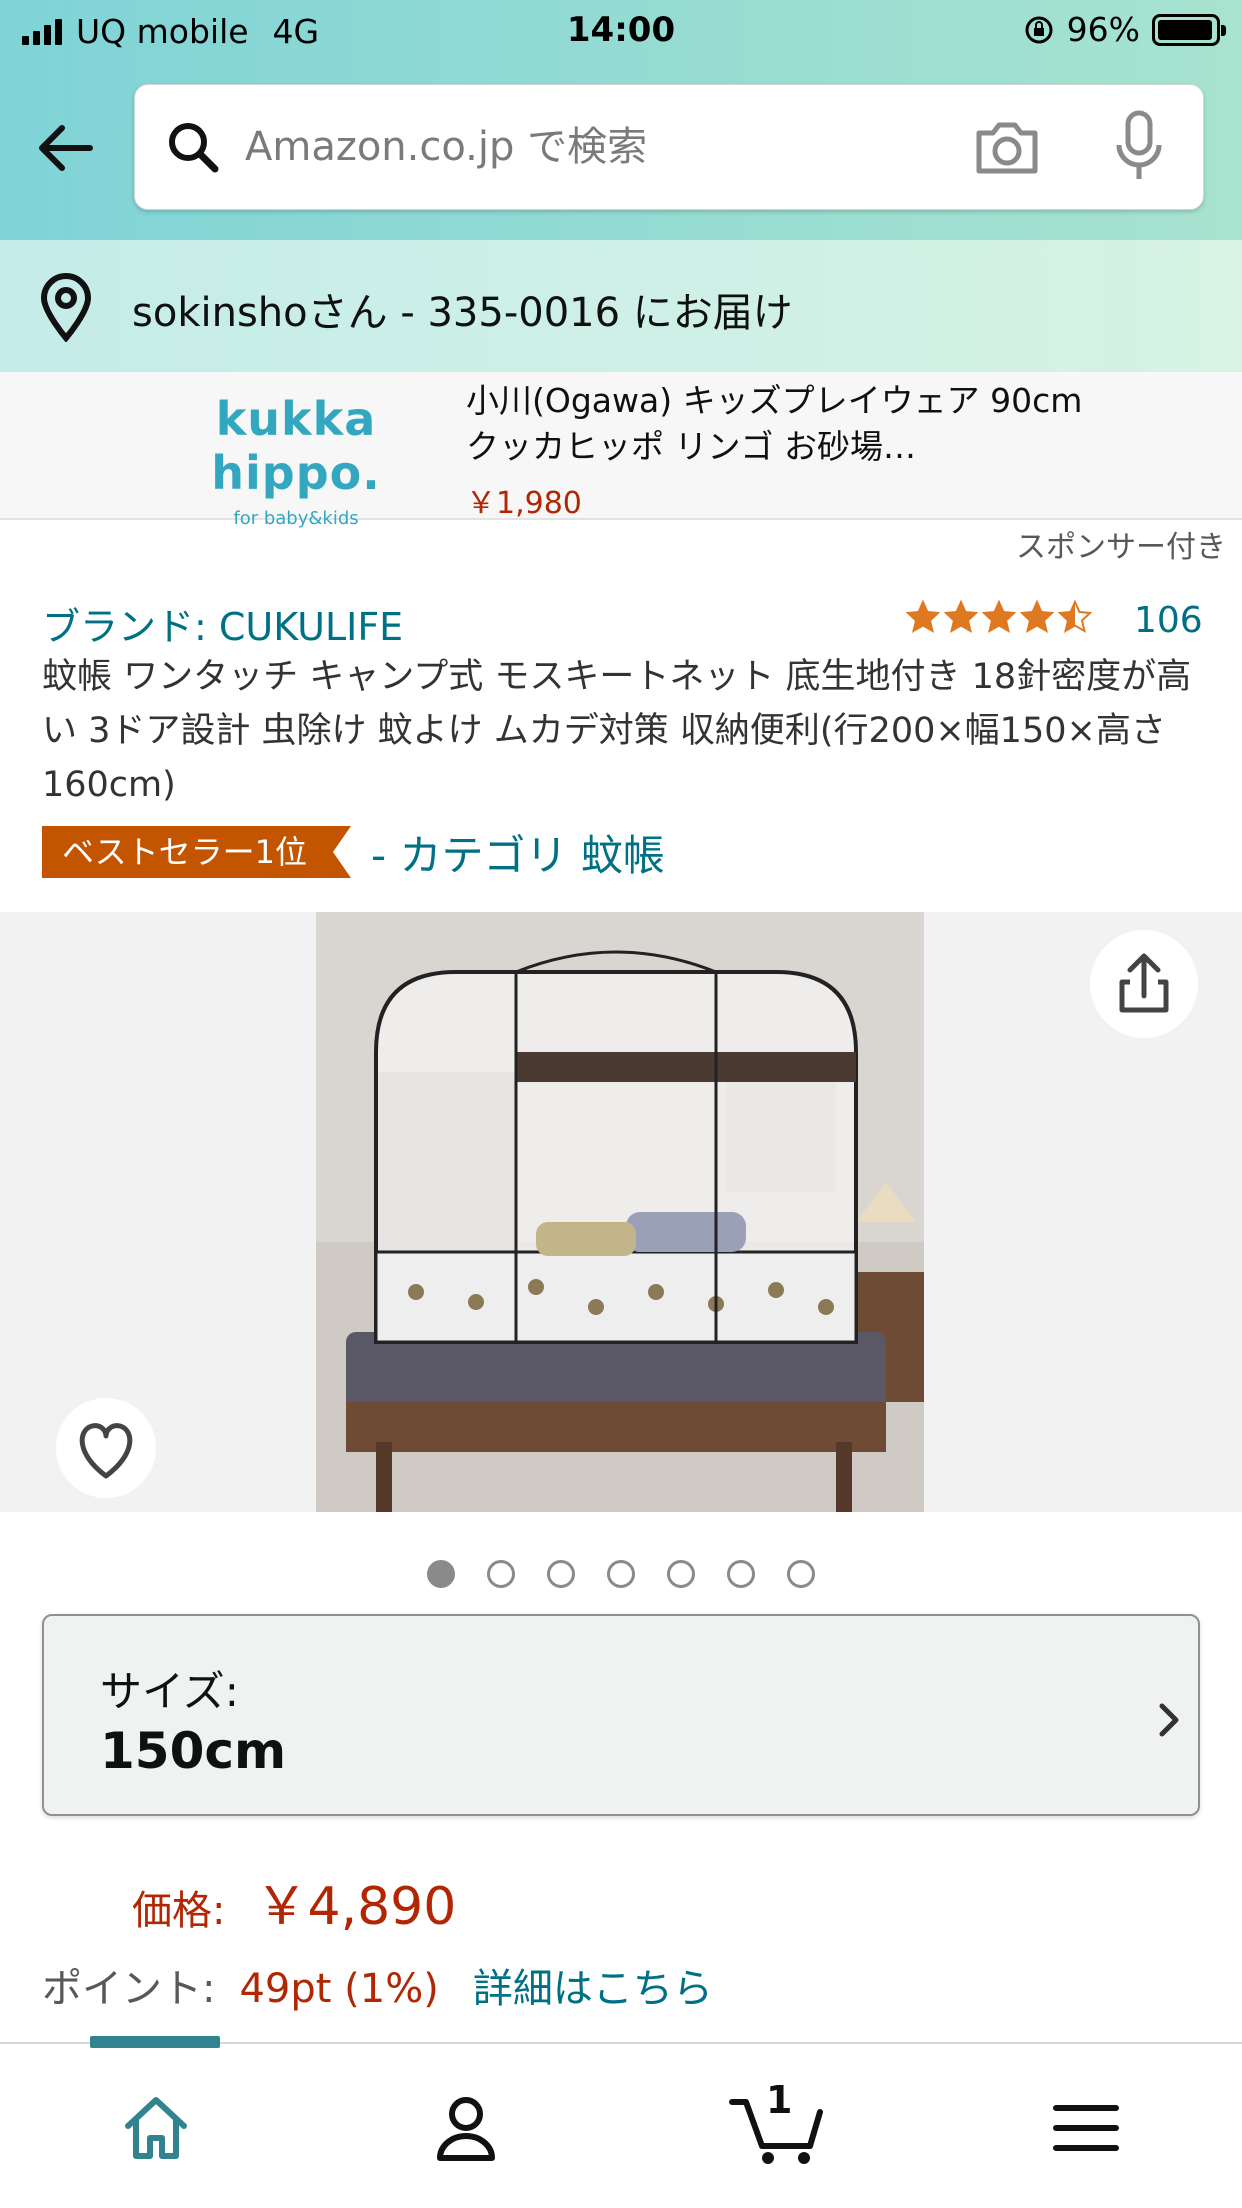 Image resolution: width=1242 pixels, height=2208 pixels. Describe the element at coordinates (778, 2123) in the screenshot. I see `cart-button: 1` at that location.